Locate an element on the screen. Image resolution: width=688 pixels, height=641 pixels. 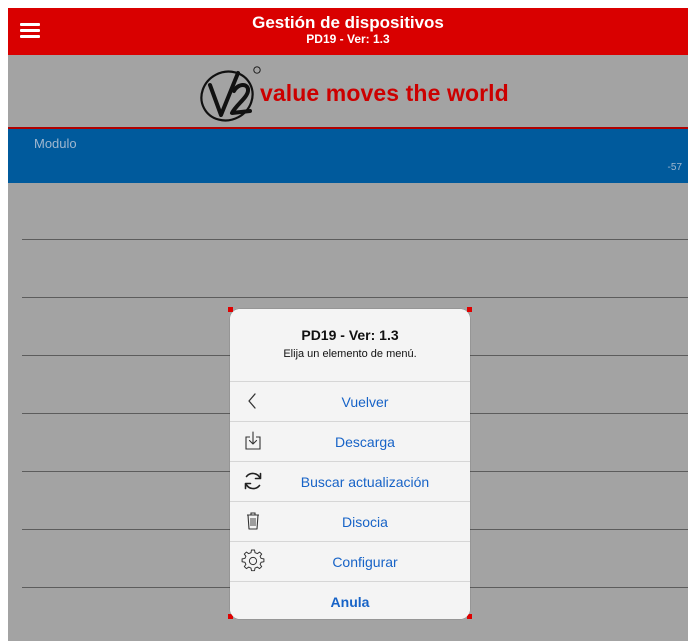
brand-banner: value moves the world is located at coordinates (348, 92).